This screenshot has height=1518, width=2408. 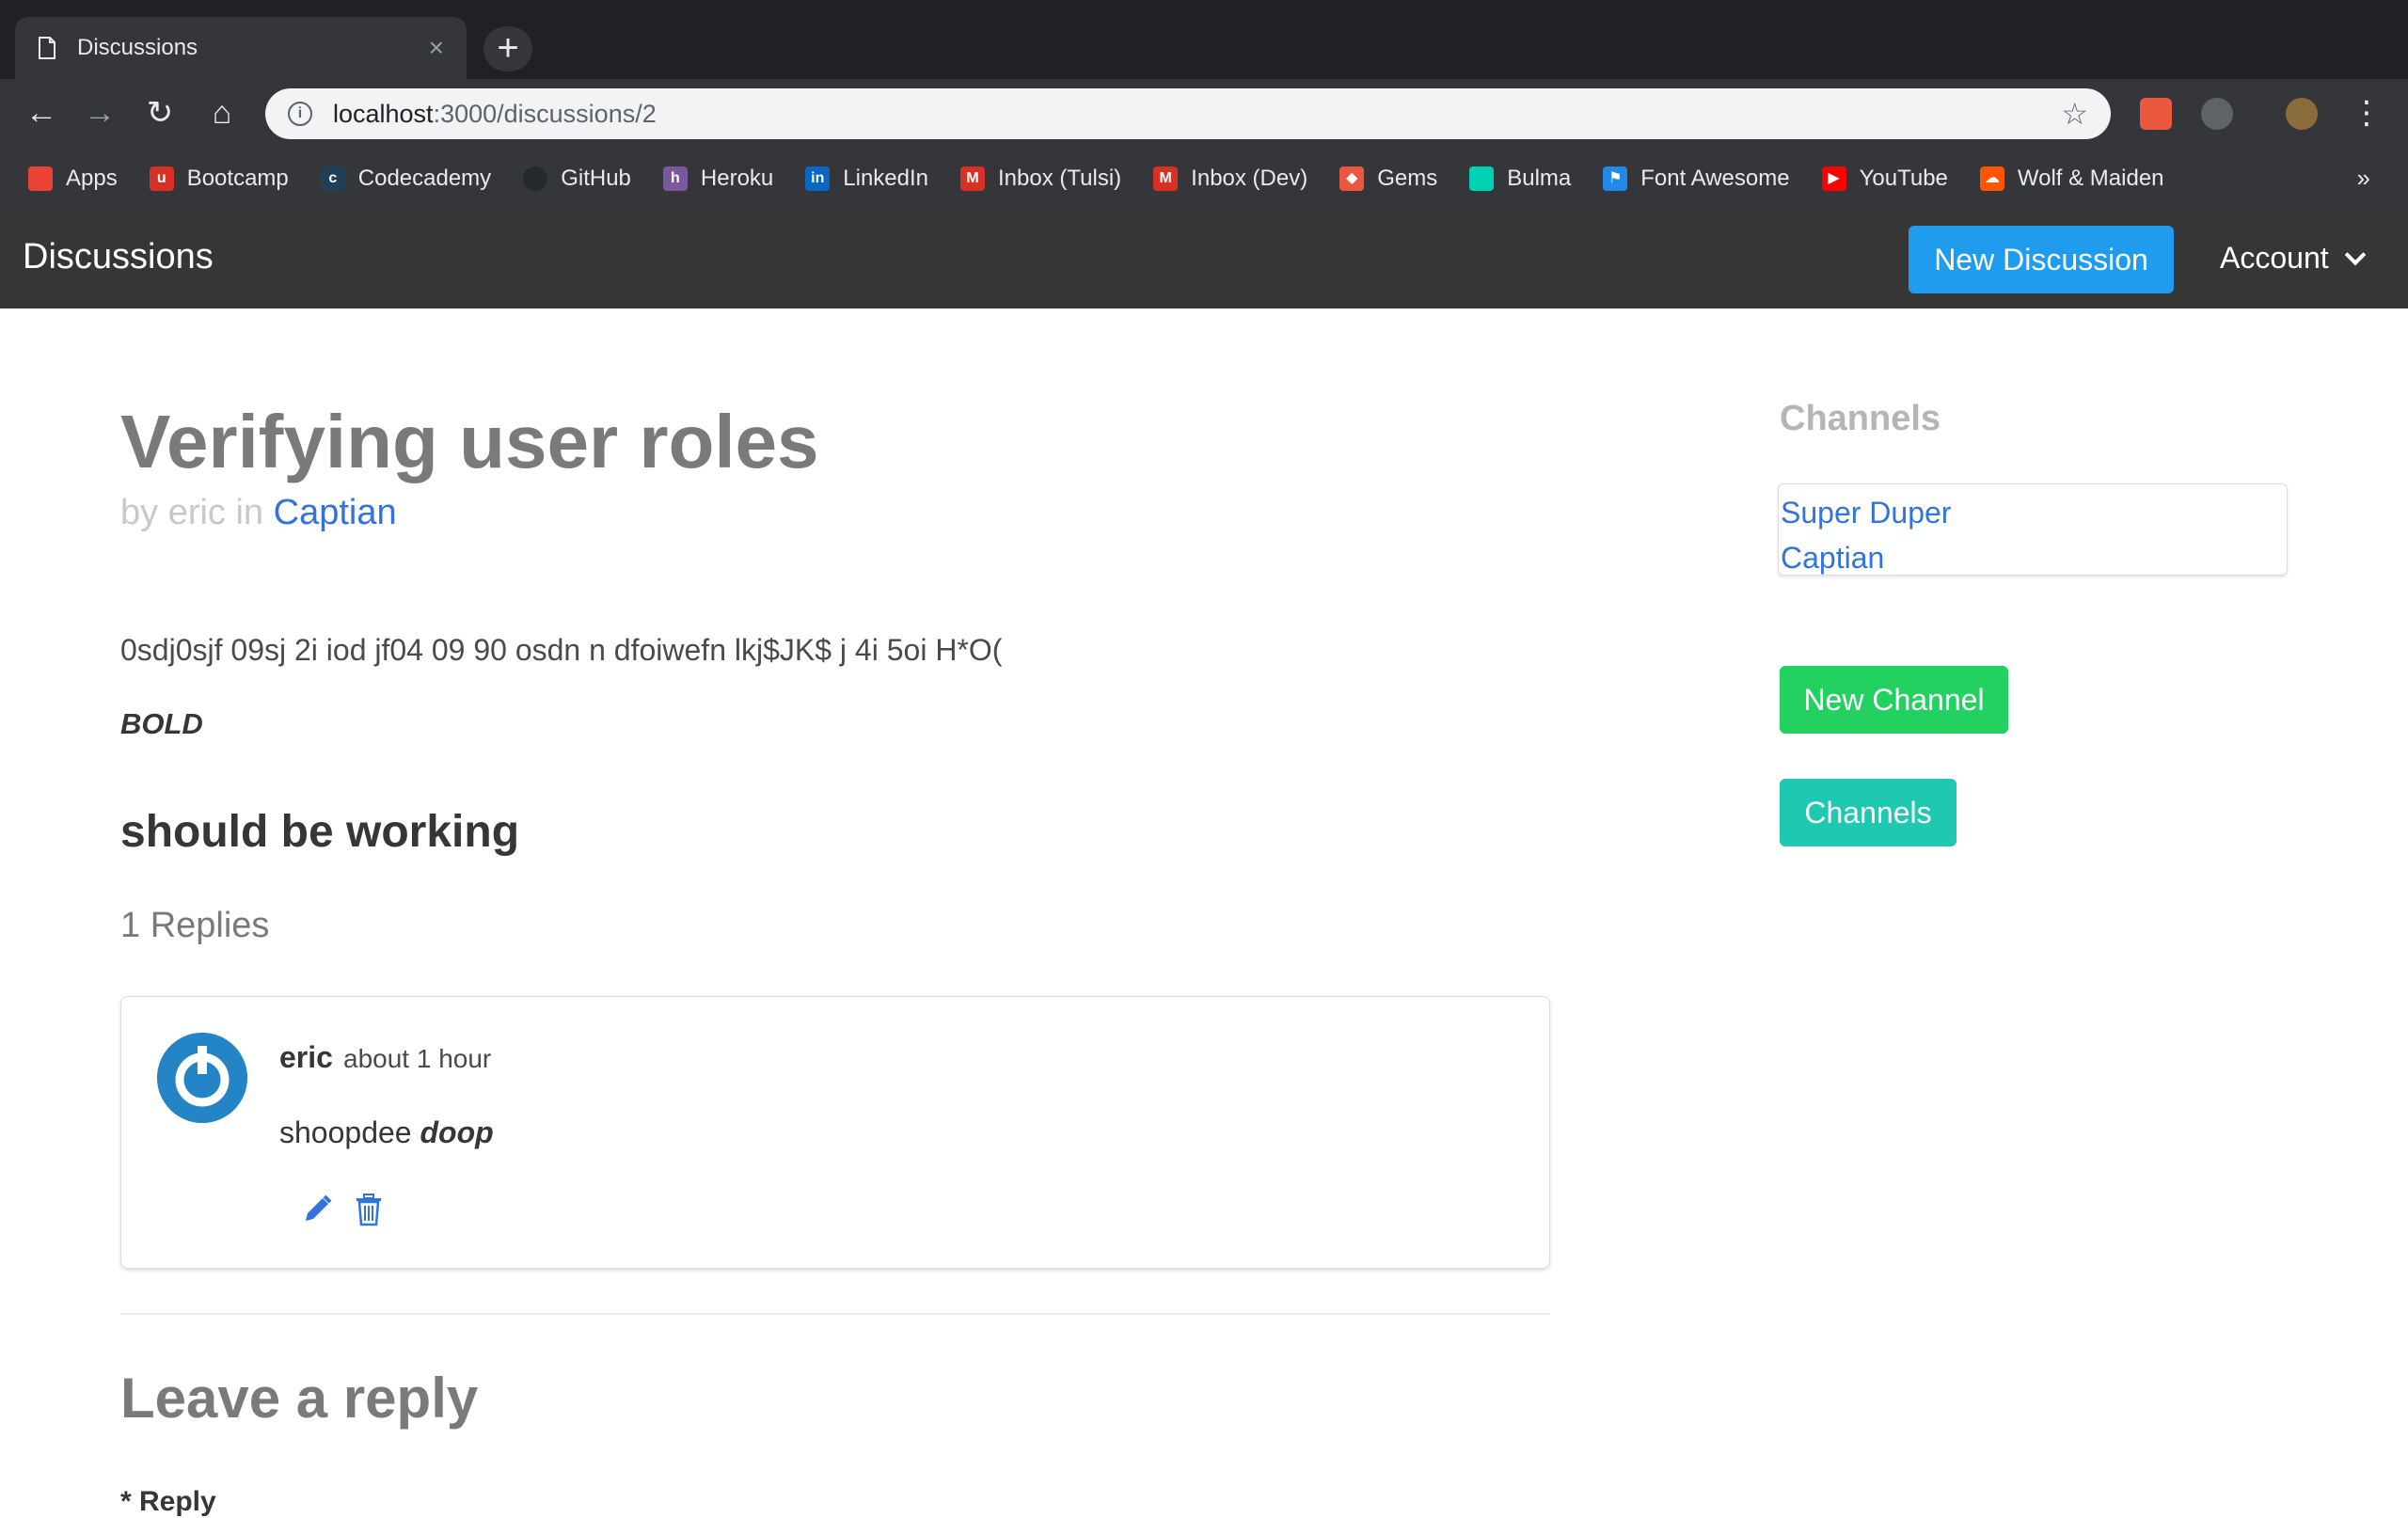 What do you see at coordinates (1352, 179) in the screenshot?
I see `rubygems-icon: ◆` at bounding box center [1352, 179].